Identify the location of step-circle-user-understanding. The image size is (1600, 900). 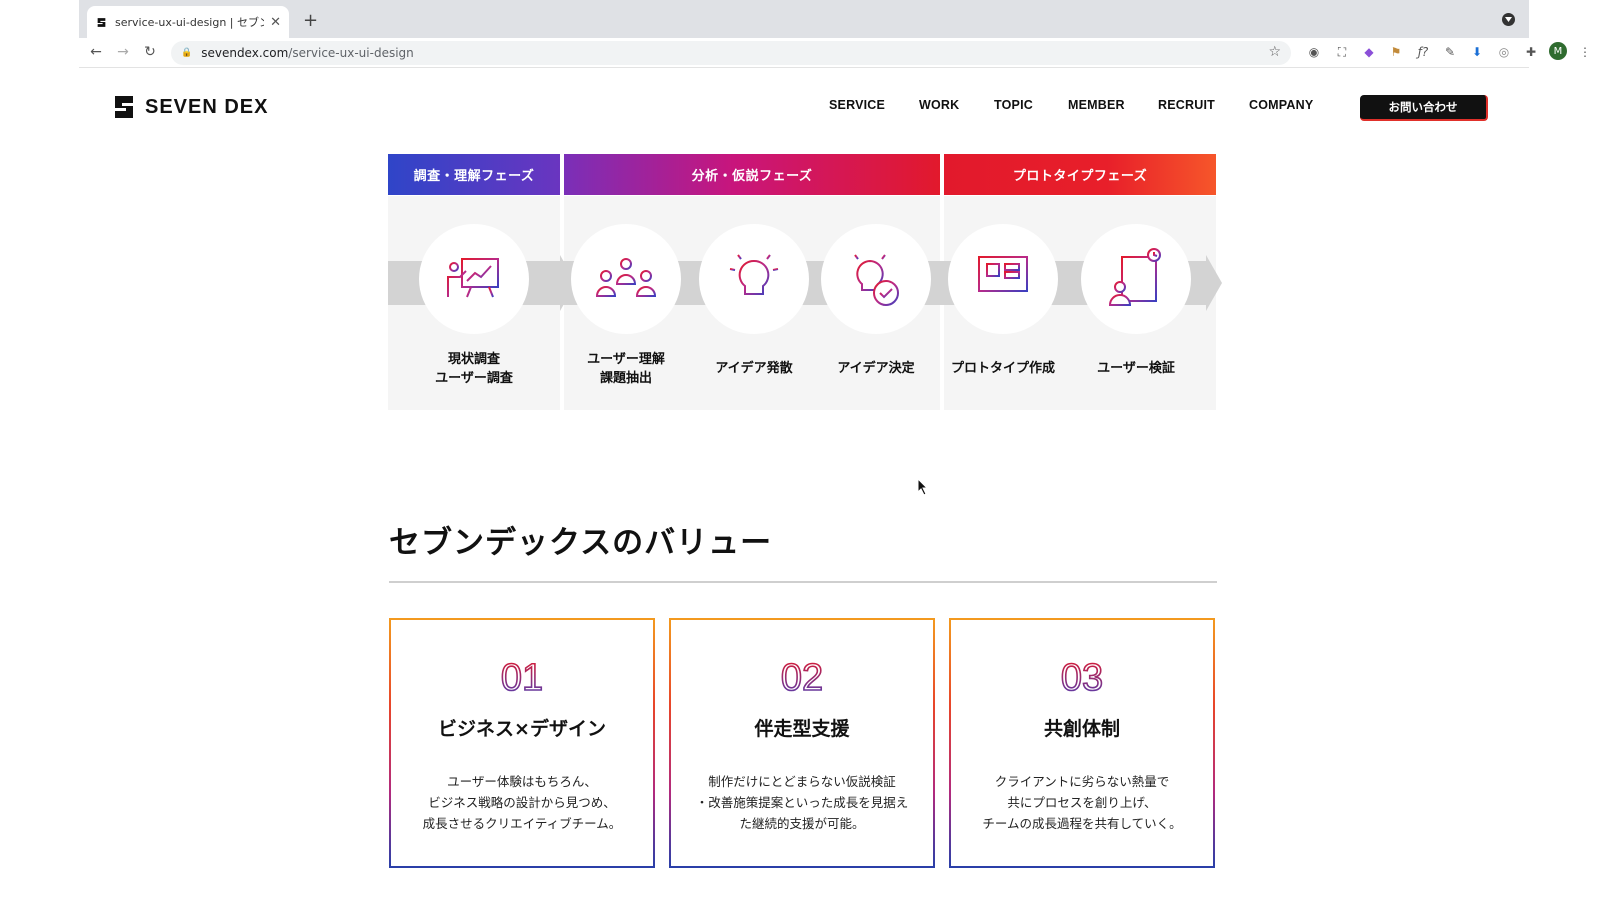
(626, 279).